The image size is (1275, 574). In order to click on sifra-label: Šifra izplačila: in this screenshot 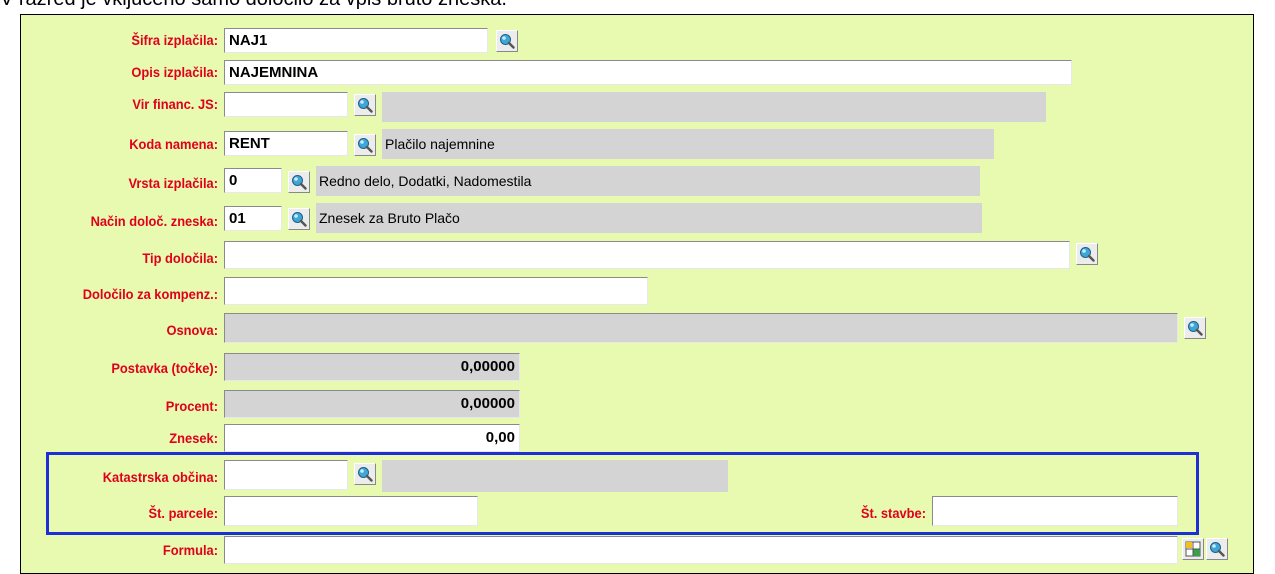, I will do `click(174, 40)`.